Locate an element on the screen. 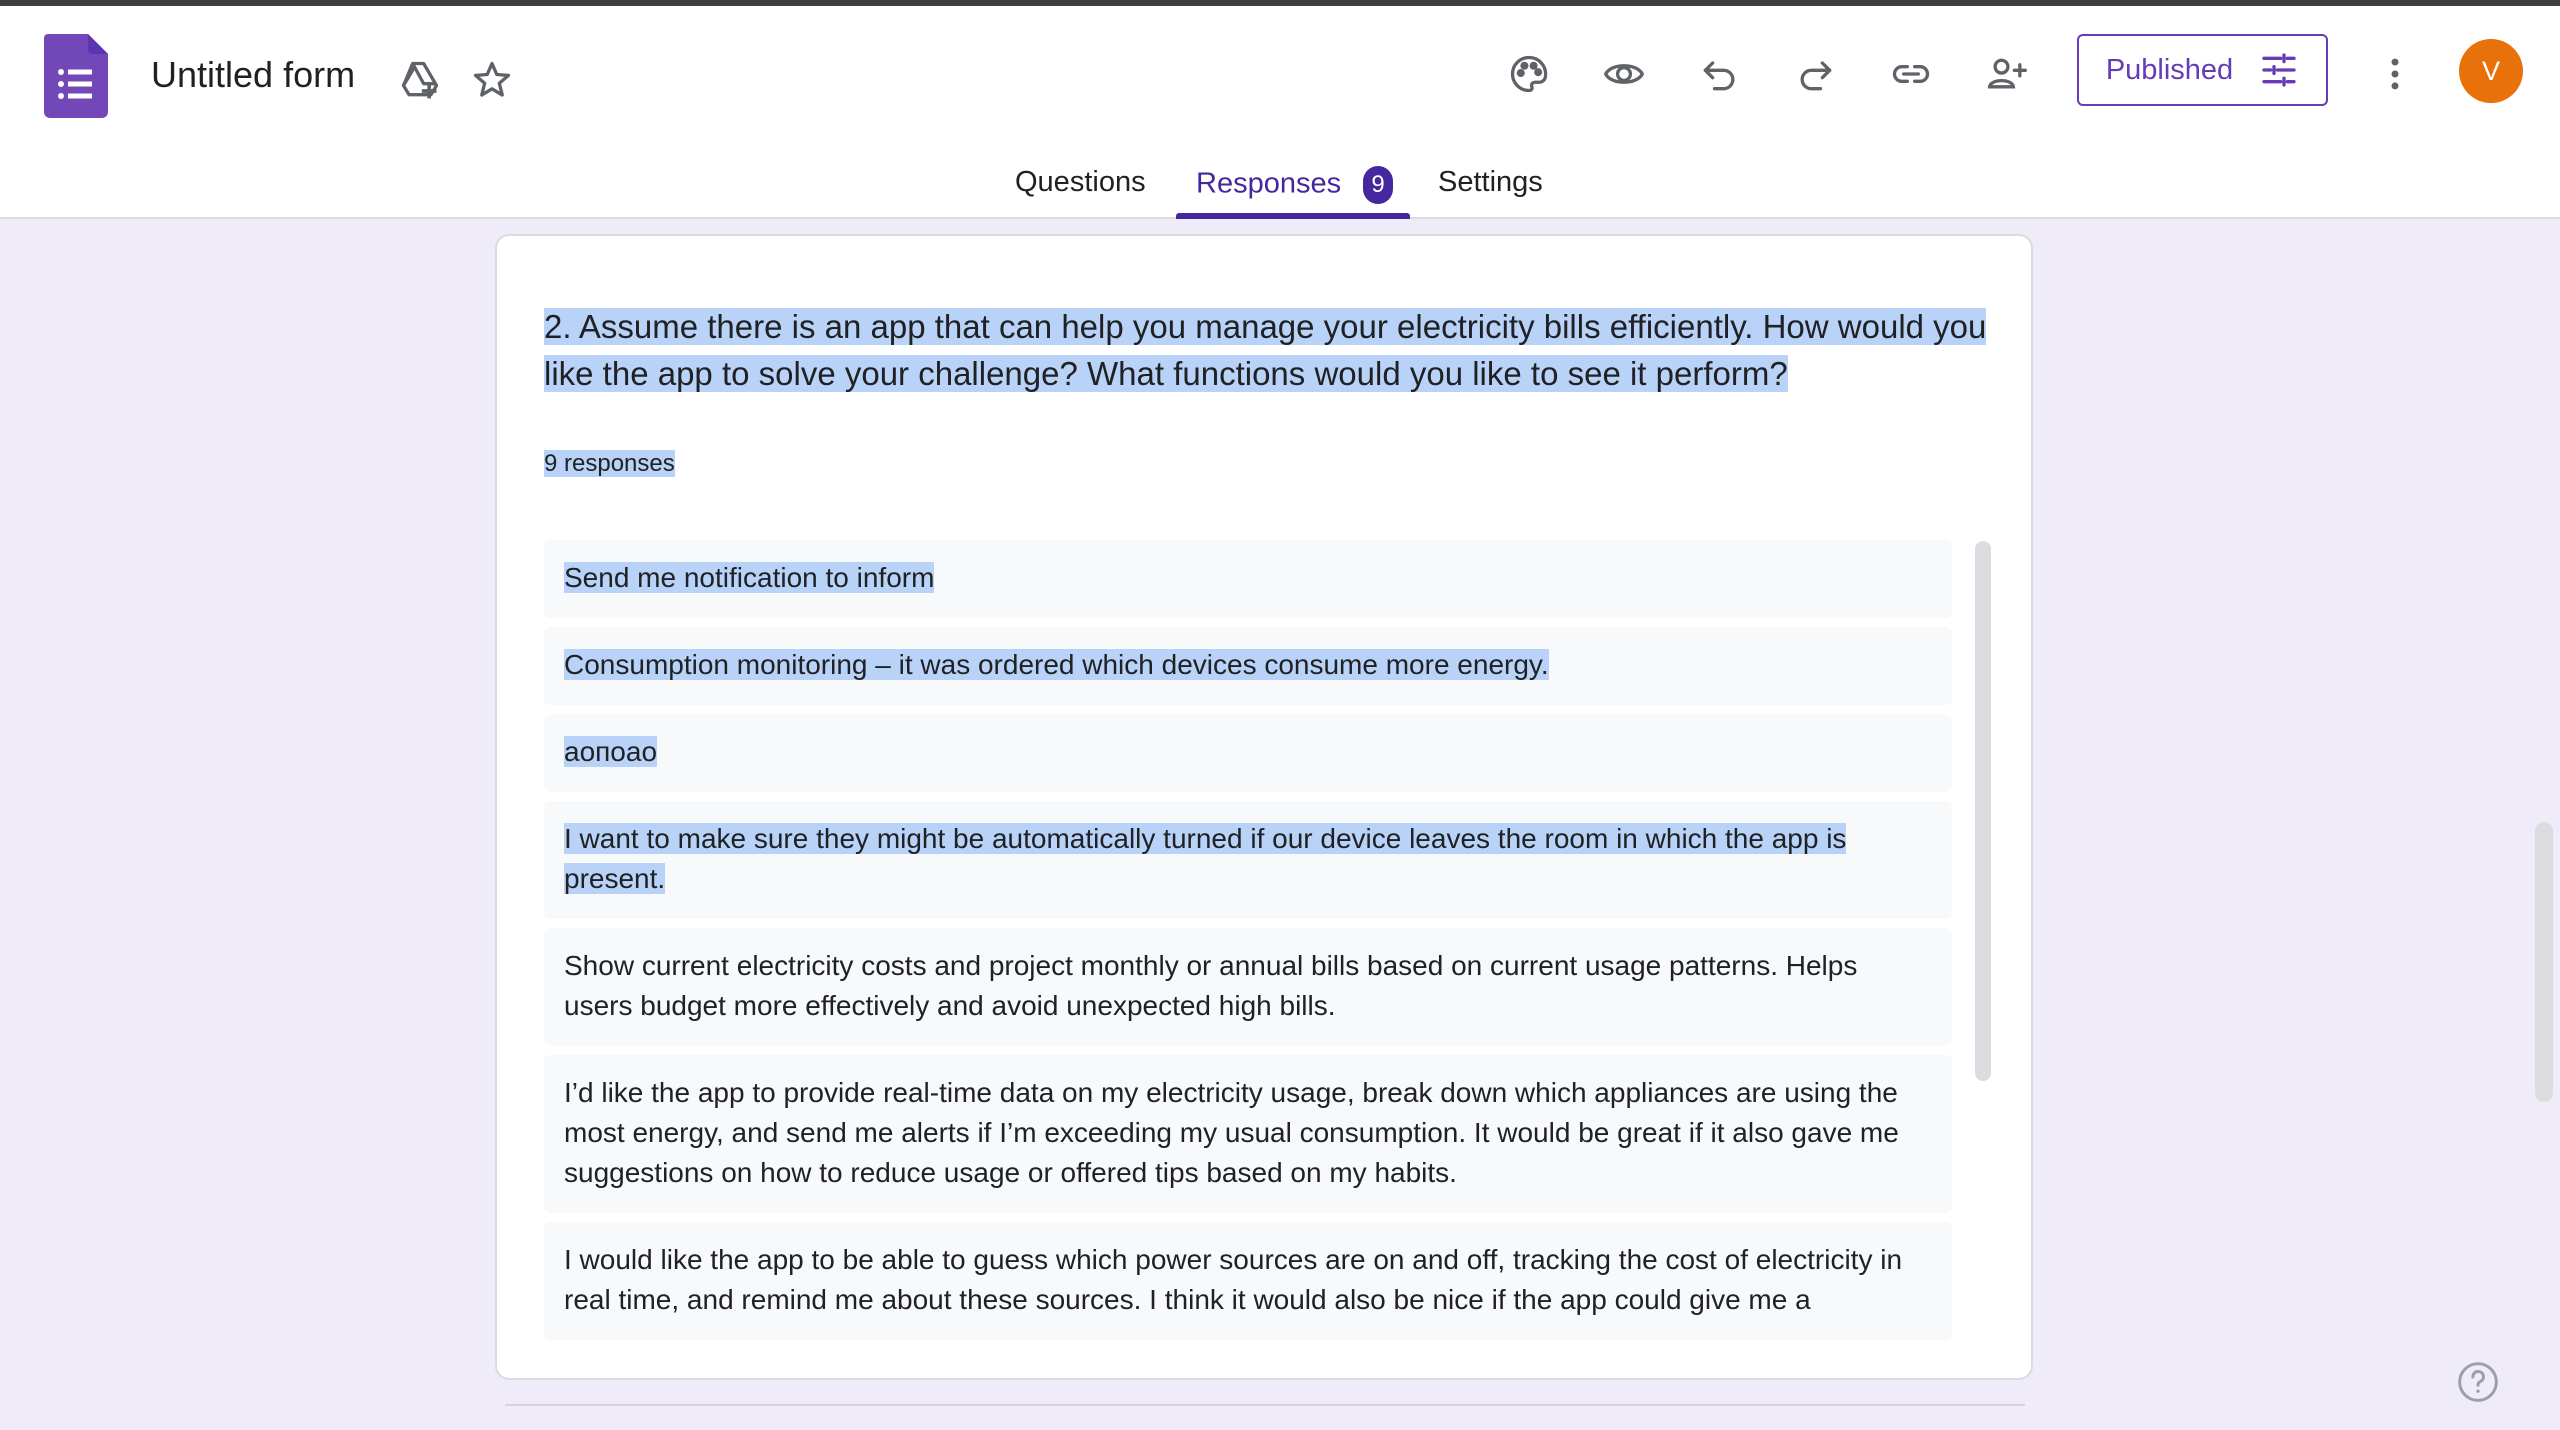  active-tab-indicator is located at coordinates (1293, 216).